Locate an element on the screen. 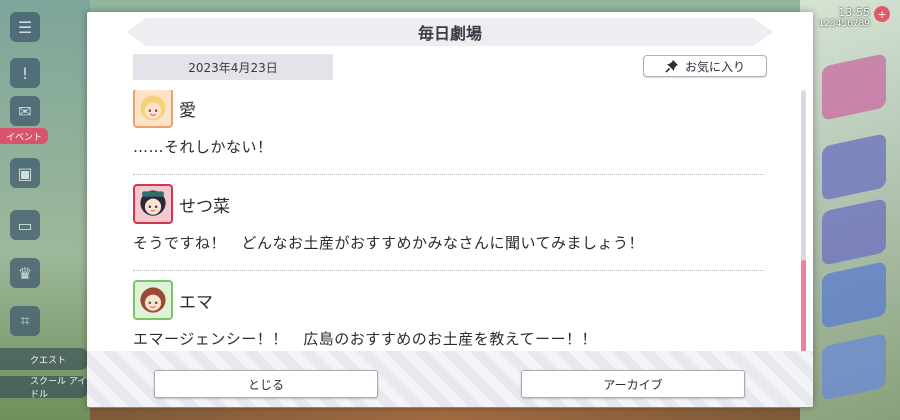 The height and width of the screenshot is (420, 900). dialogue-entry: エマ エマージェンシー！！ 広島のおすすめのお土産を教えてーー！！ is located at coordinates (449, 313).